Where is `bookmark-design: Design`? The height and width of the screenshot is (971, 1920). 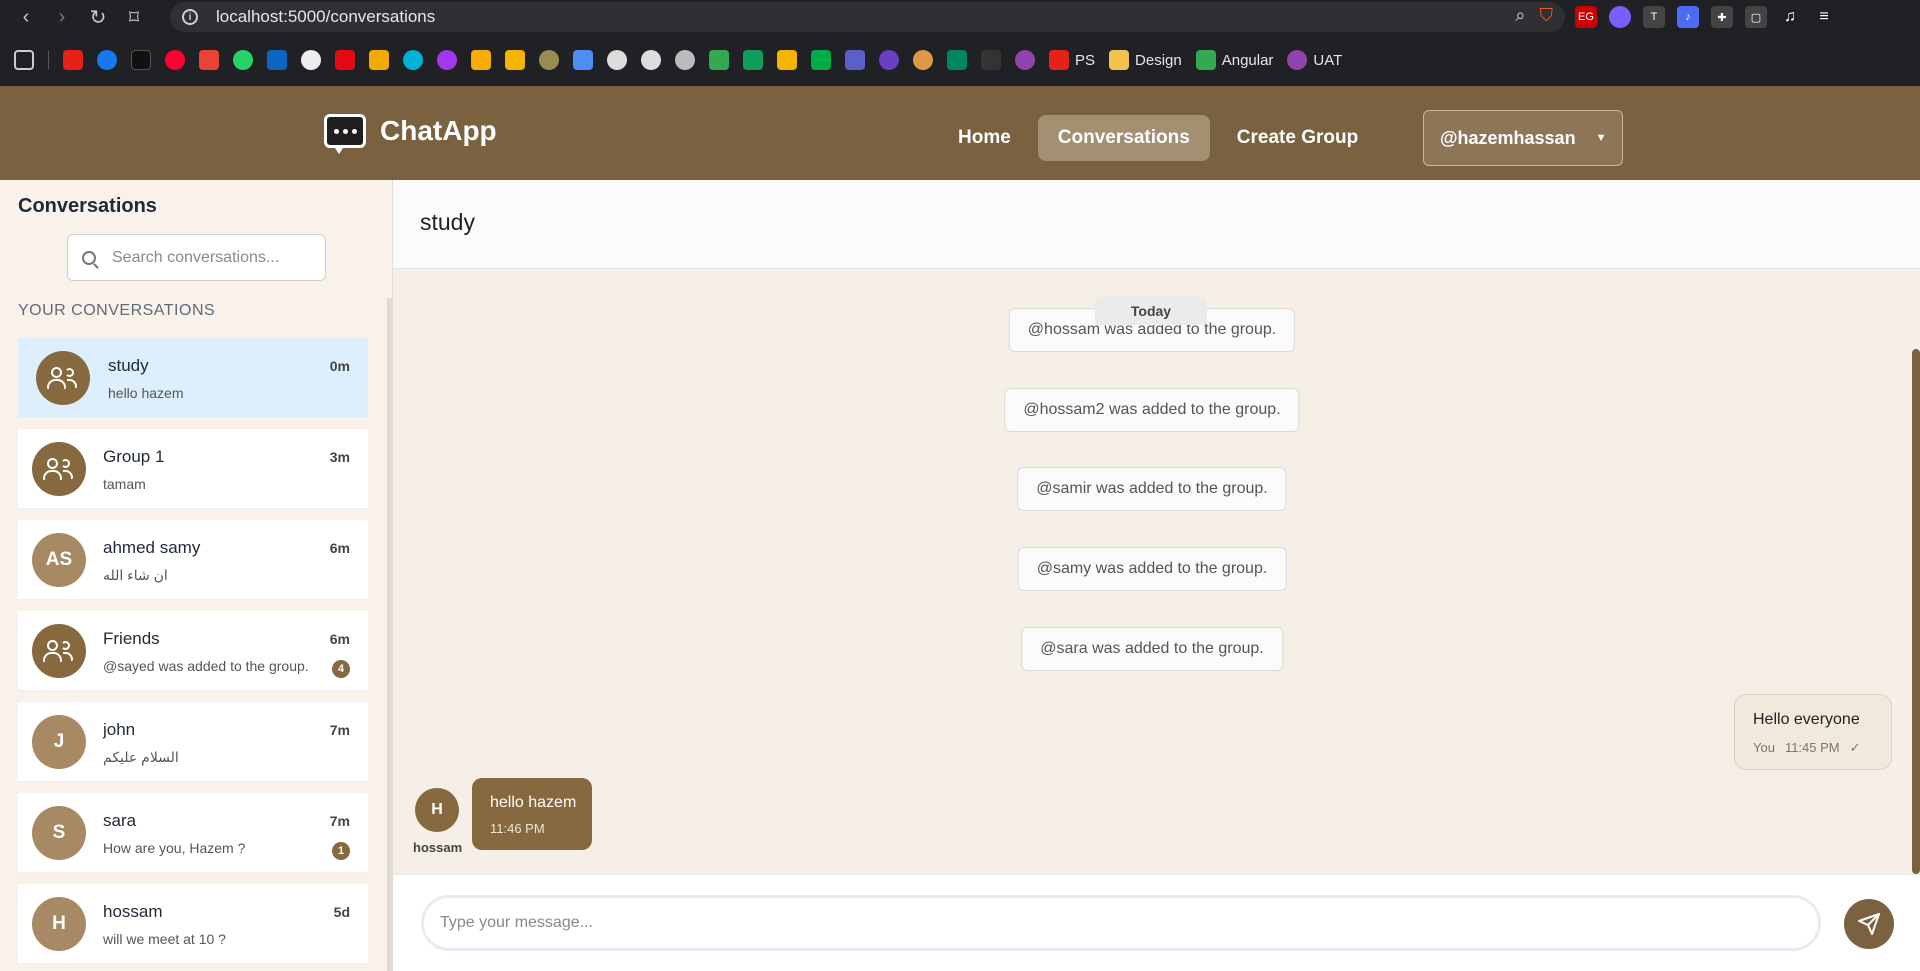
bookmark-design: Design is located at coordinates (1145, 60).